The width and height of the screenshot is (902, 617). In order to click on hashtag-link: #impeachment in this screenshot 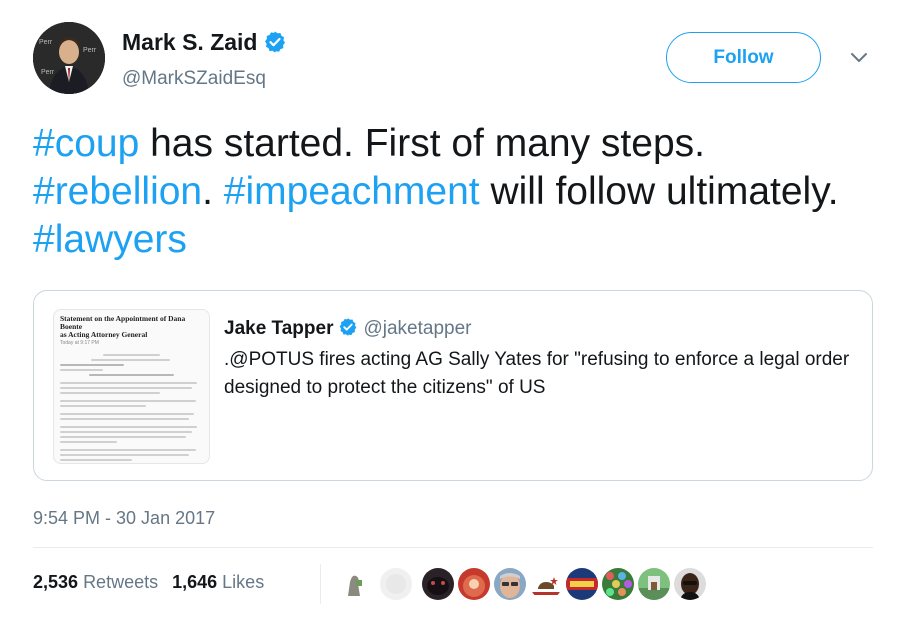, I will do `click(352, 191)`.